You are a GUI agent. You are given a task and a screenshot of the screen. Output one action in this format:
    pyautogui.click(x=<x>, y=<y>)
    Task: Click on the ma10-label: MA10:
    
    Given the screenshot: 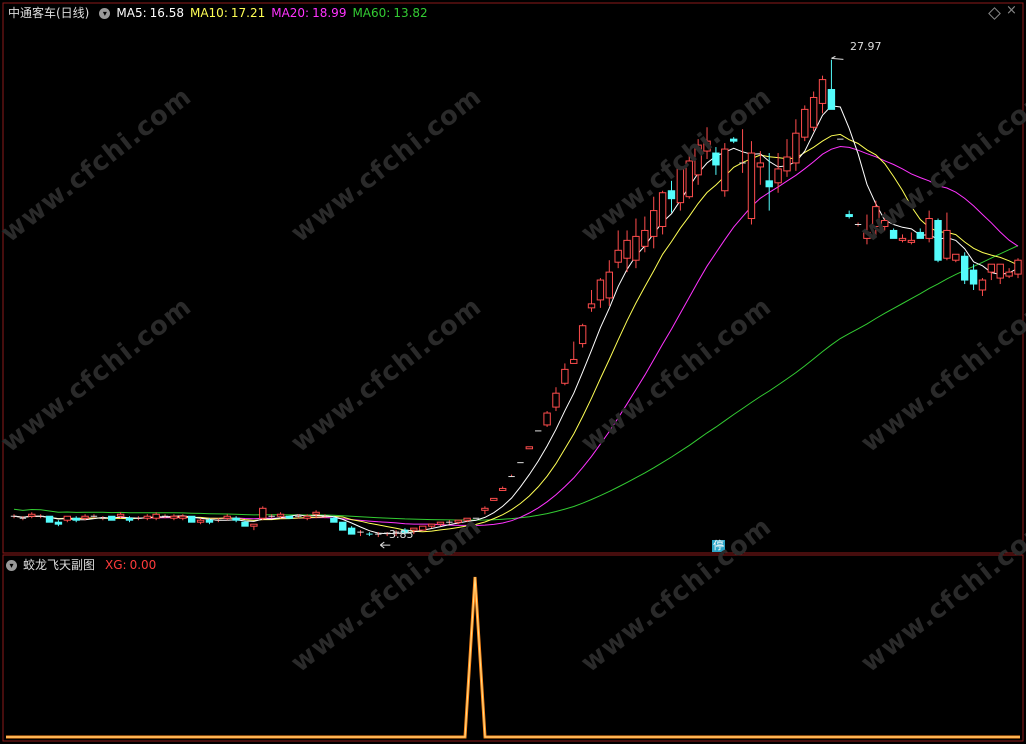 What is the action you would take?
    pyautogui.click(x=208, y=13)
    